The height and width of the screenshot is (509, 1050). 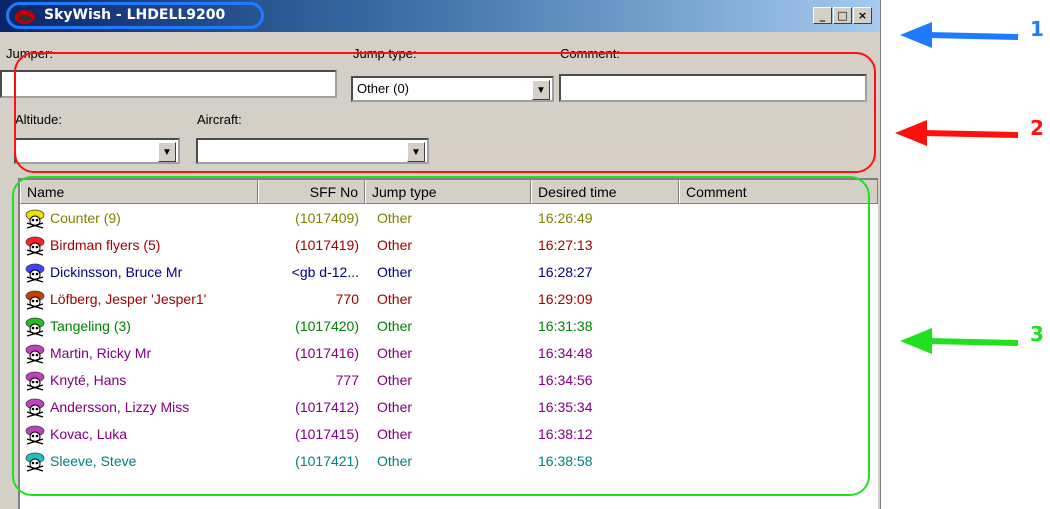 I want to click on callout-number-3: 3, so click(x=1037, y=334).